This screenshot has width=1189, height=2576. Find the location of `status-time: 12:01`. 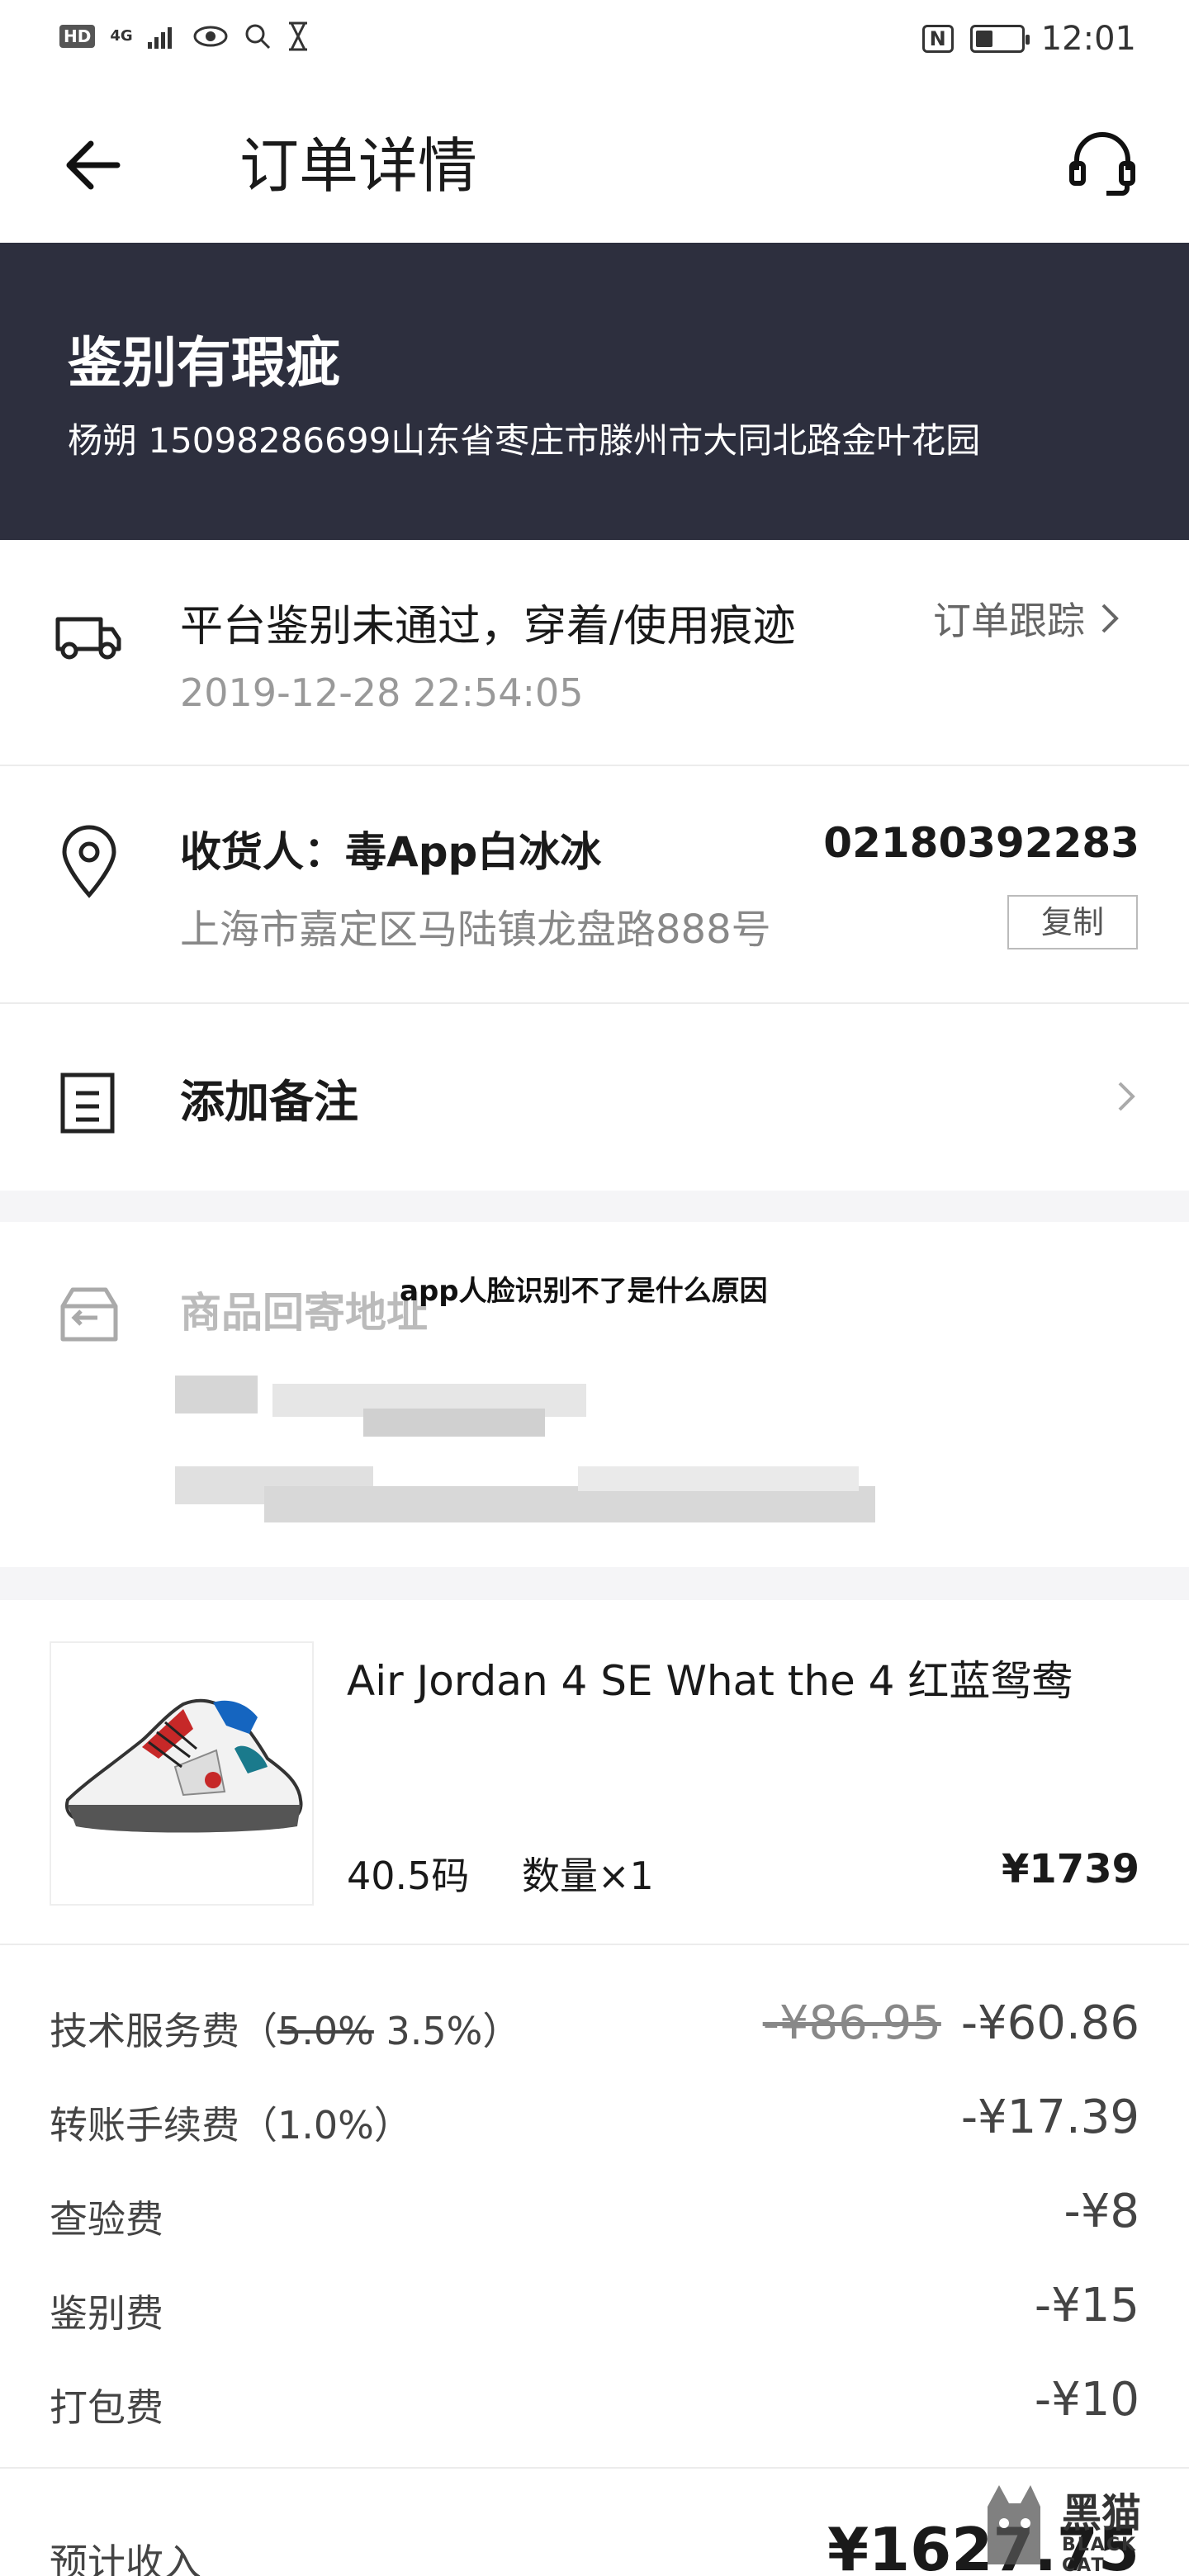

status-time: 12:01 is located at coordinates (1088, 39).